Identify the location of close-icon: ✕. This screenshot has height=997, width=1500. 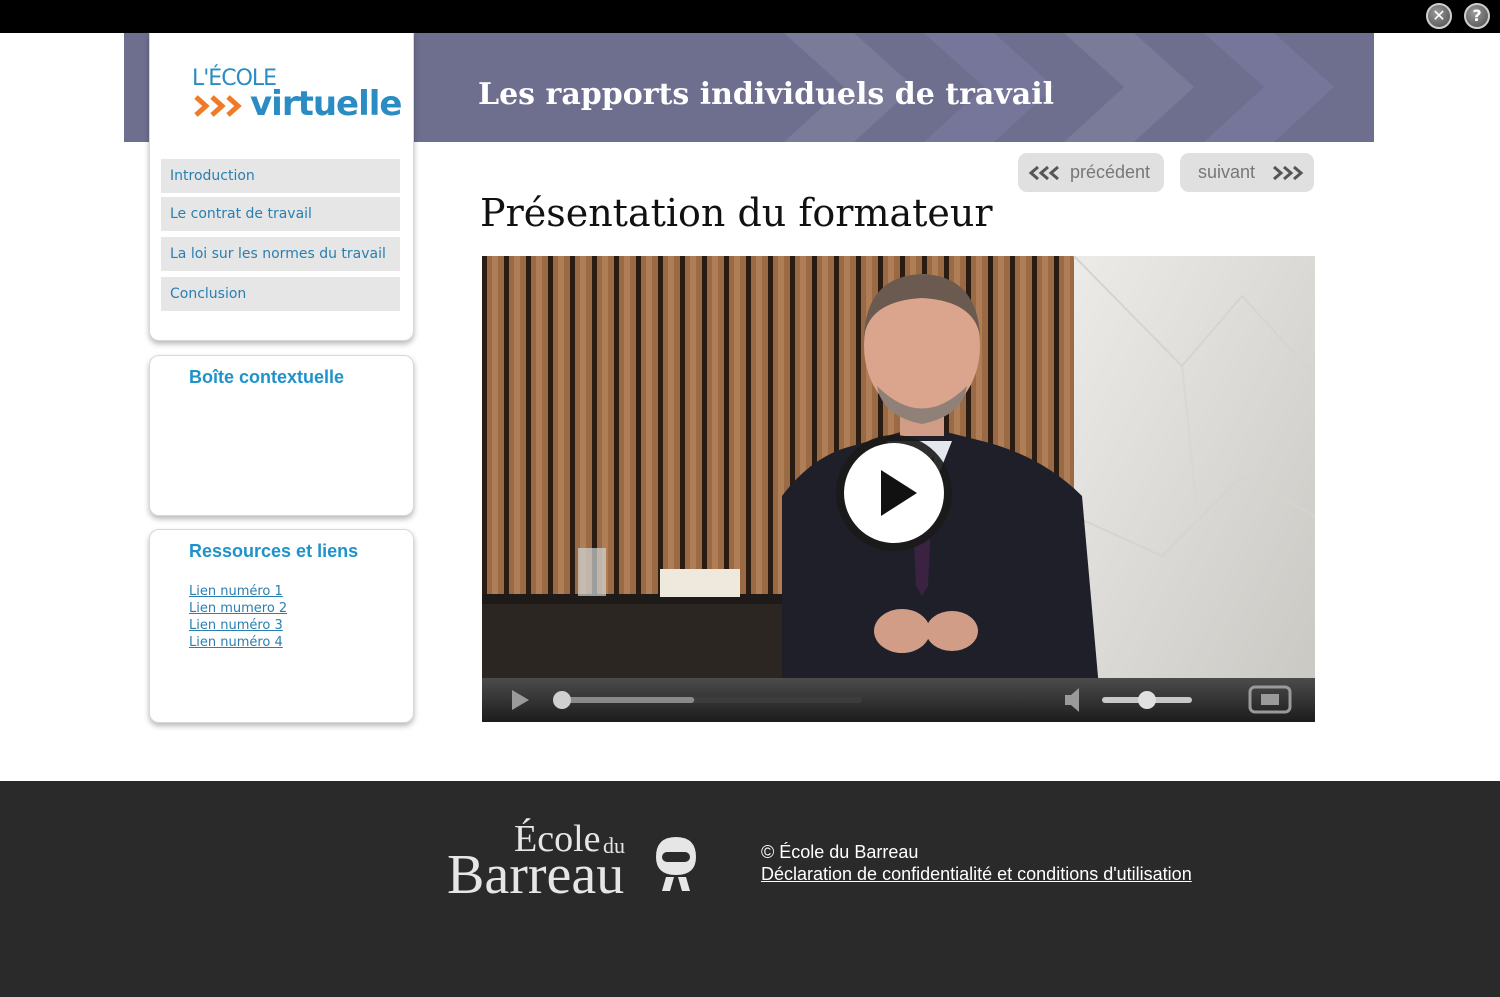
(1439, 16).